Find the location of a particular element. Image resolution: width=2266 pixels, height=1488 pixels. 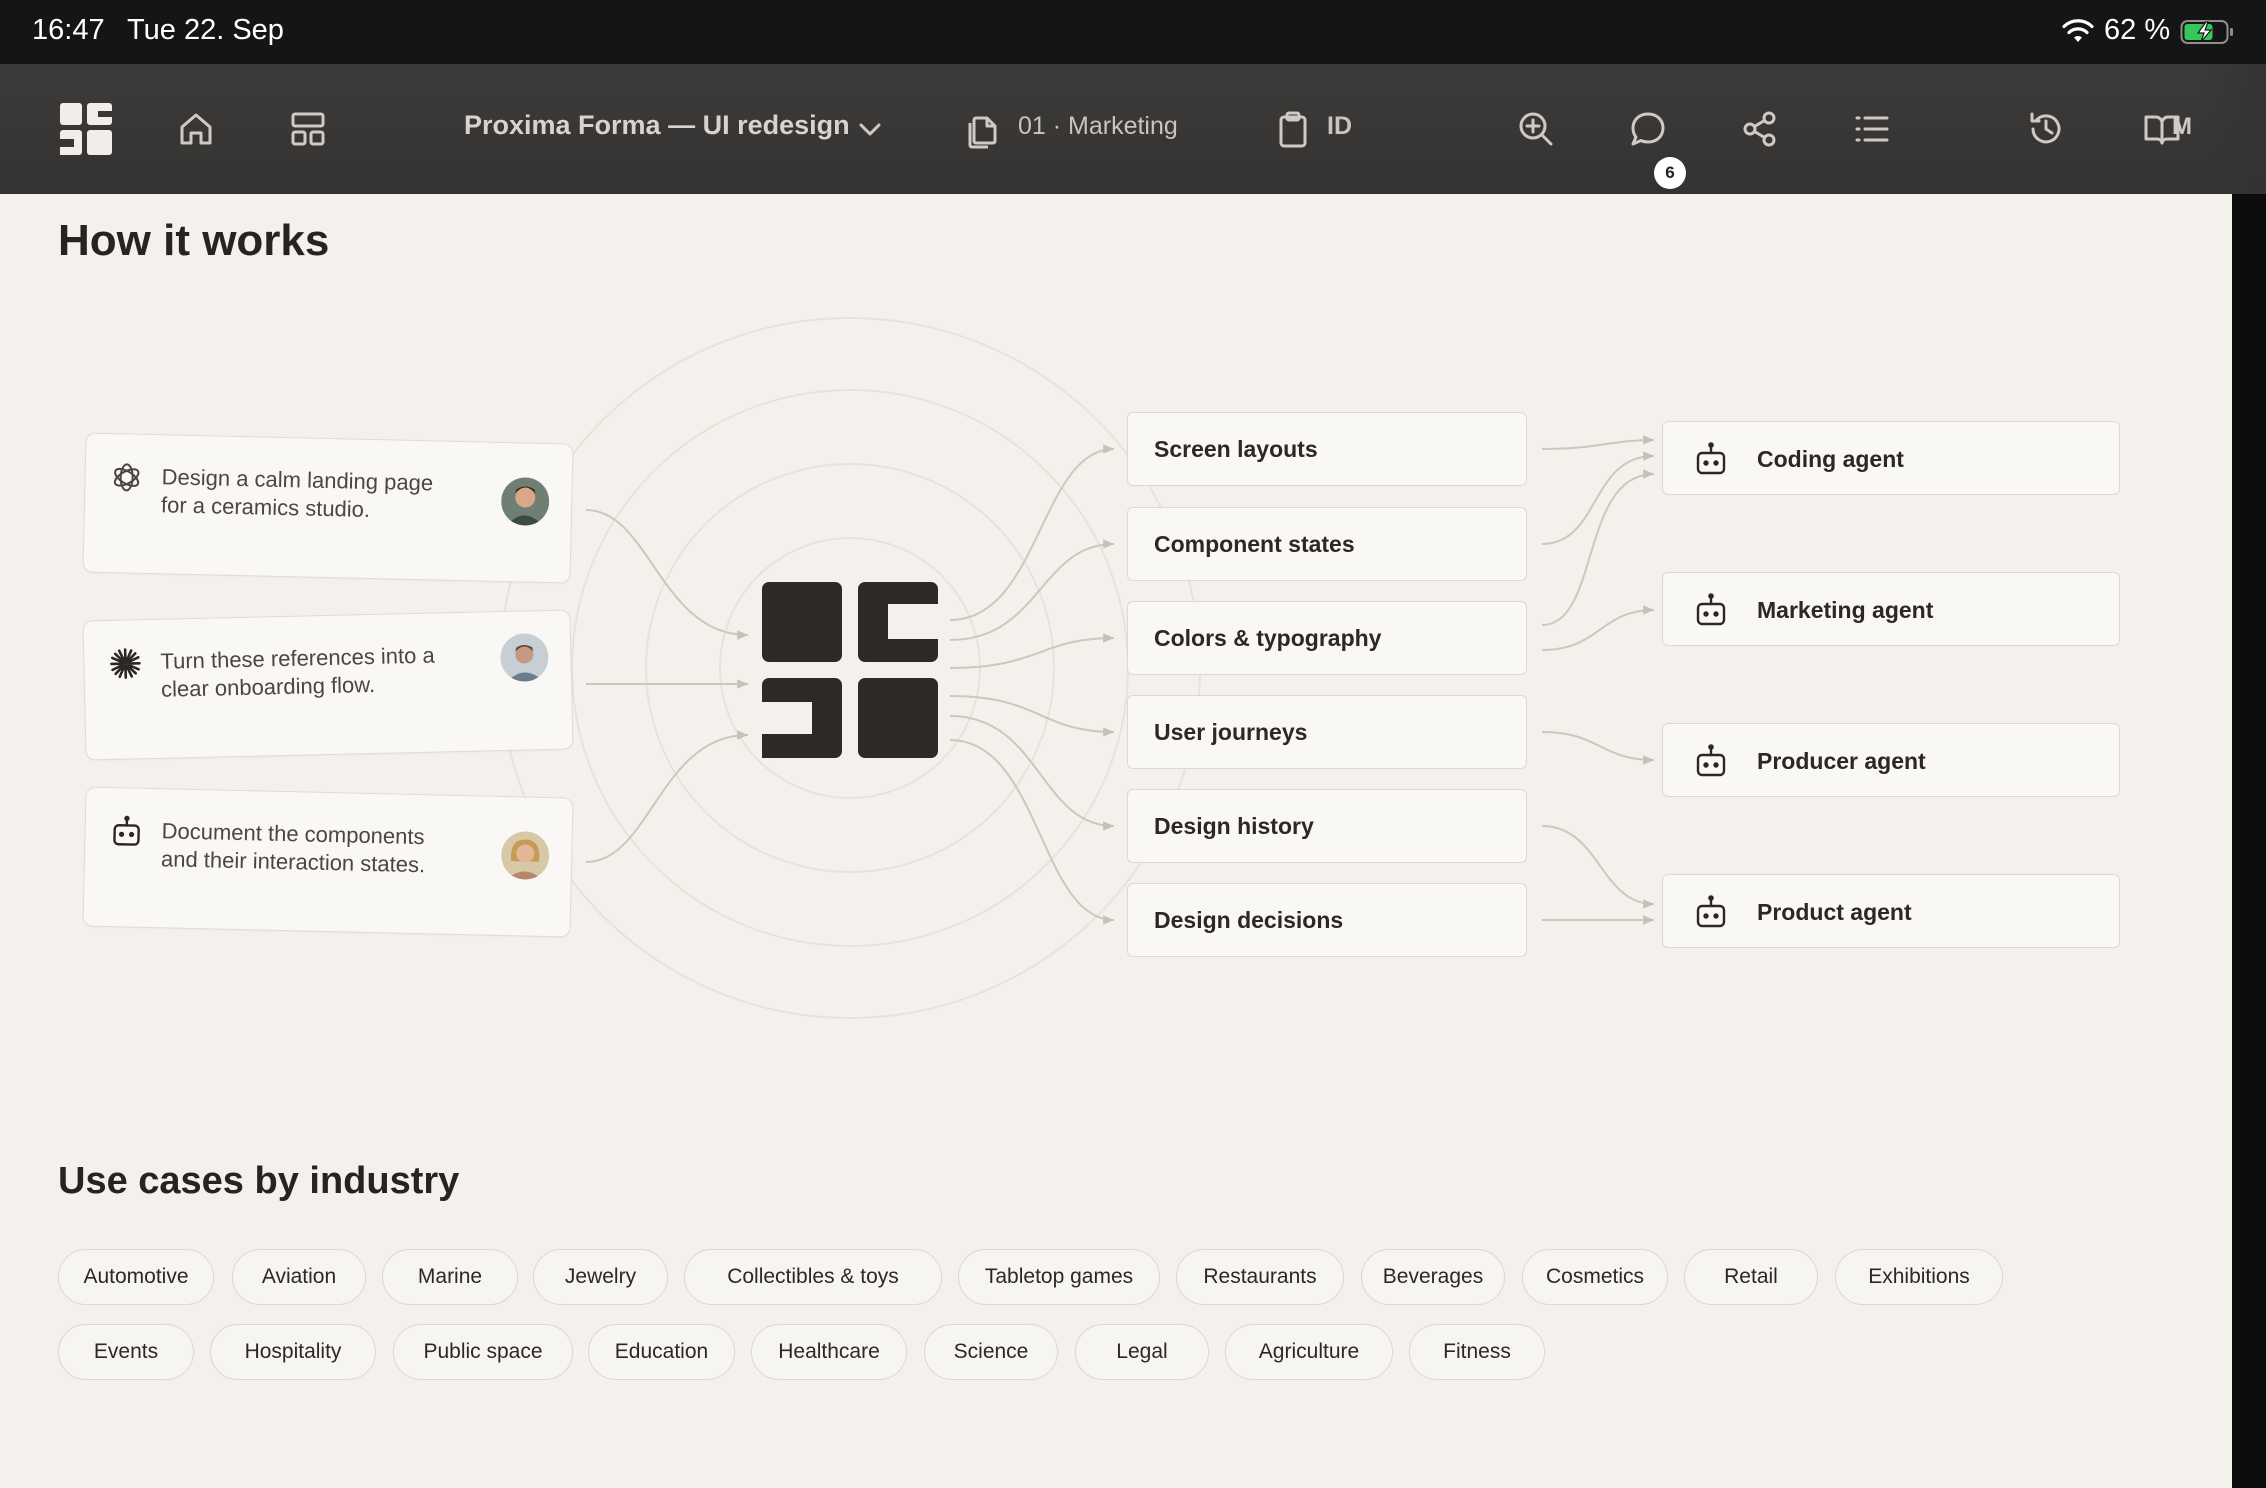

comment-icon is located at coordinates (1648, 129).